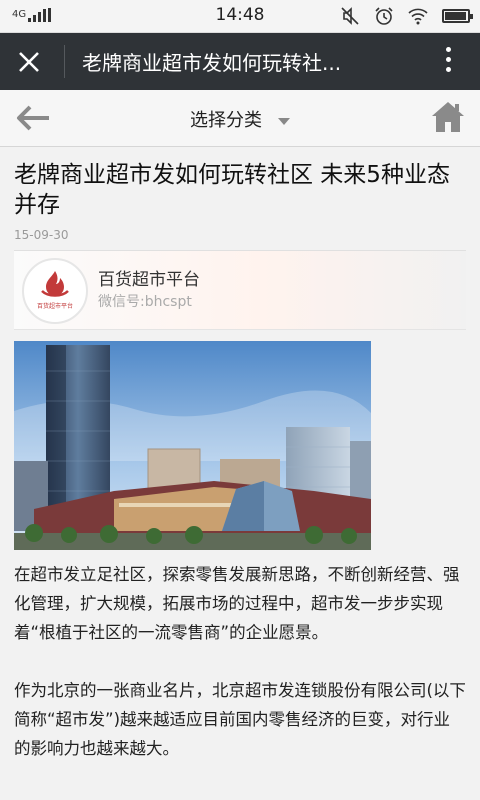 The image size is (480, 800). I want to click on source-name: 百货超市平台, so click(149, 280).